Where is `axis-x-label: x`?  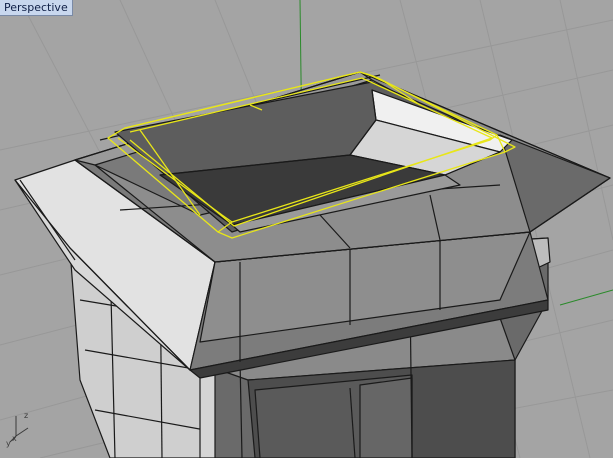 axis-x-label: x is located at coordinates (14, 438).